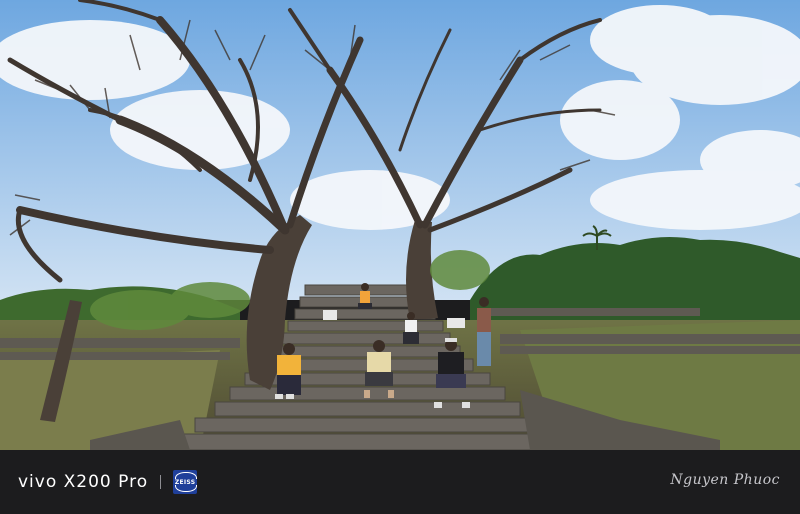 This screenshot has height=514, width=800. I want to click on photographer-signature: Nguyen Phuoc, so click(725, 480).